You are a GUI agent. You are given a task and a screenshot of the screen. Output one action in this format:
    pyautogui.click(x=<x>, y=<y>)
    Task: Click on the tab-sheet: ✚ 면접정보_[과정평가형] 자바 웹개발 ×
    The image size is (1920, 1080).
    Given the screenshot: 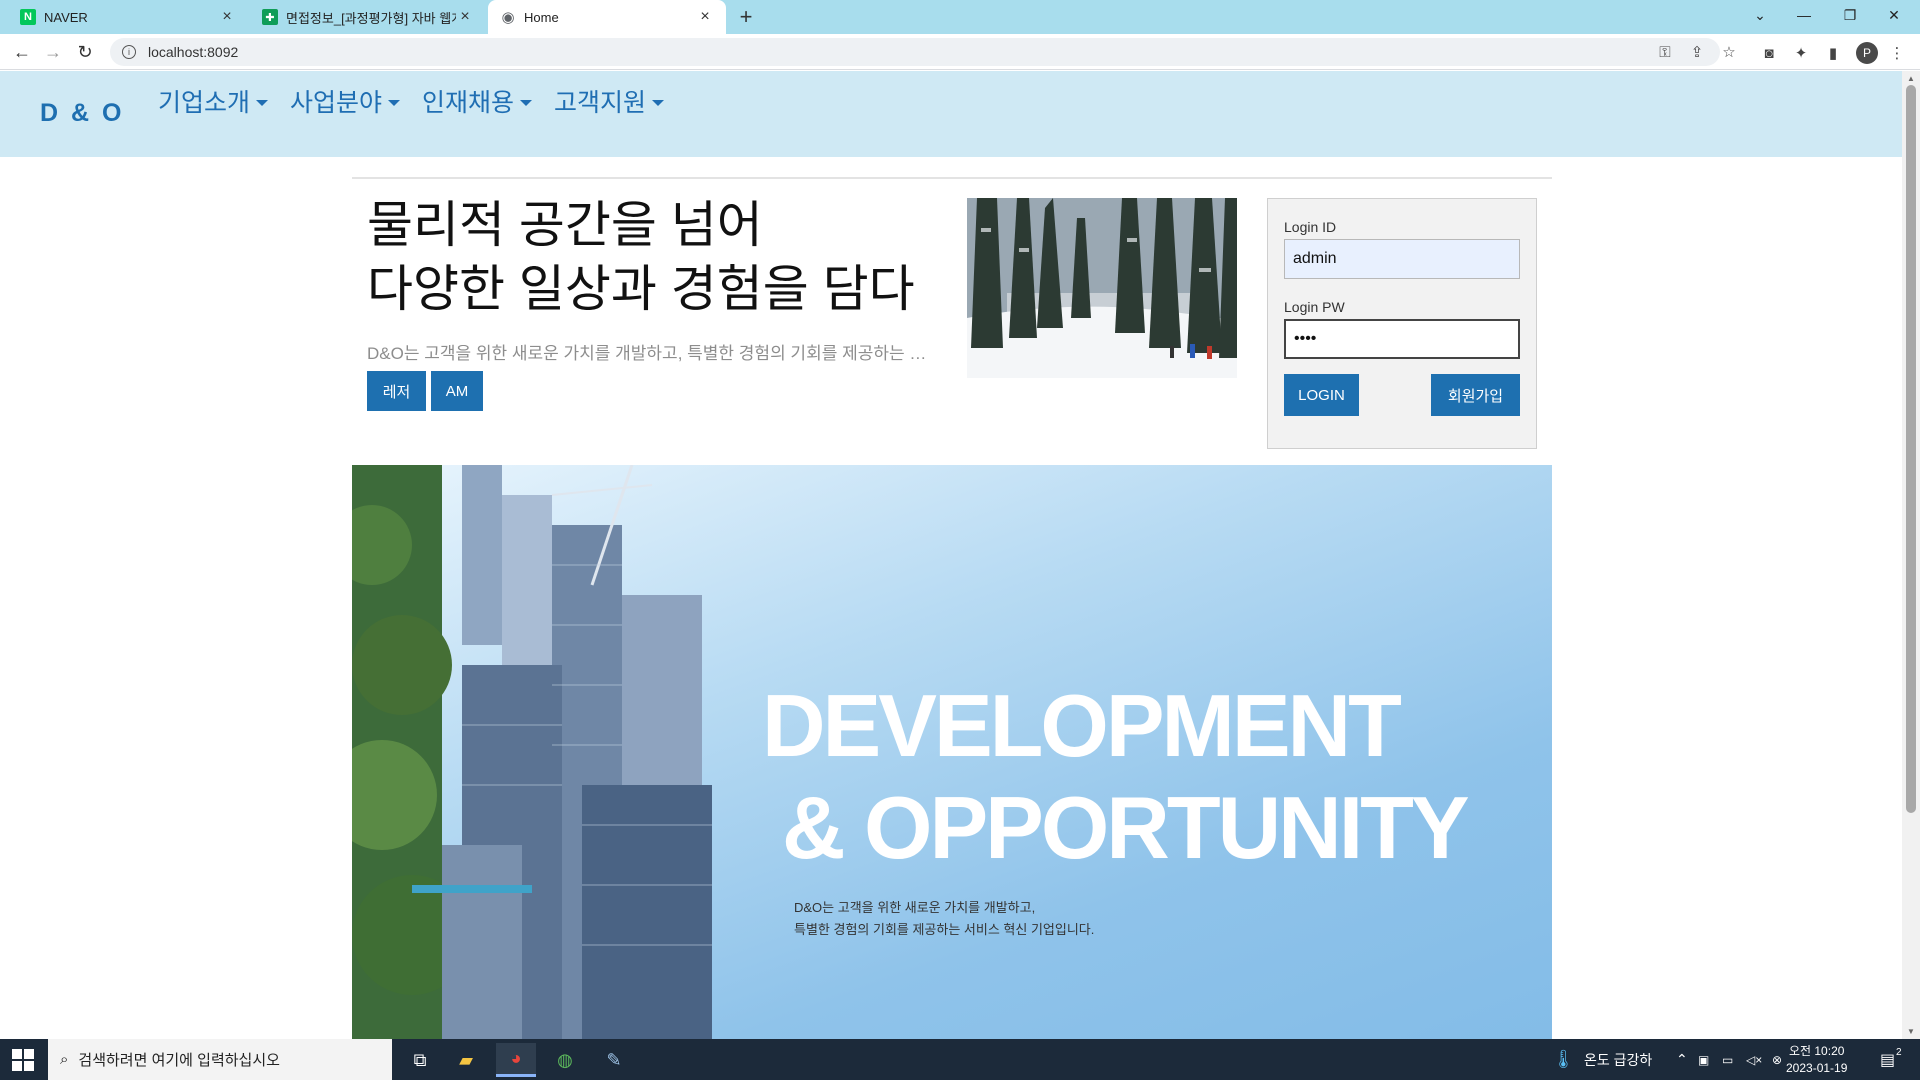 What is the action you would take?
    pyautogui.click(x=368, y=17)
    